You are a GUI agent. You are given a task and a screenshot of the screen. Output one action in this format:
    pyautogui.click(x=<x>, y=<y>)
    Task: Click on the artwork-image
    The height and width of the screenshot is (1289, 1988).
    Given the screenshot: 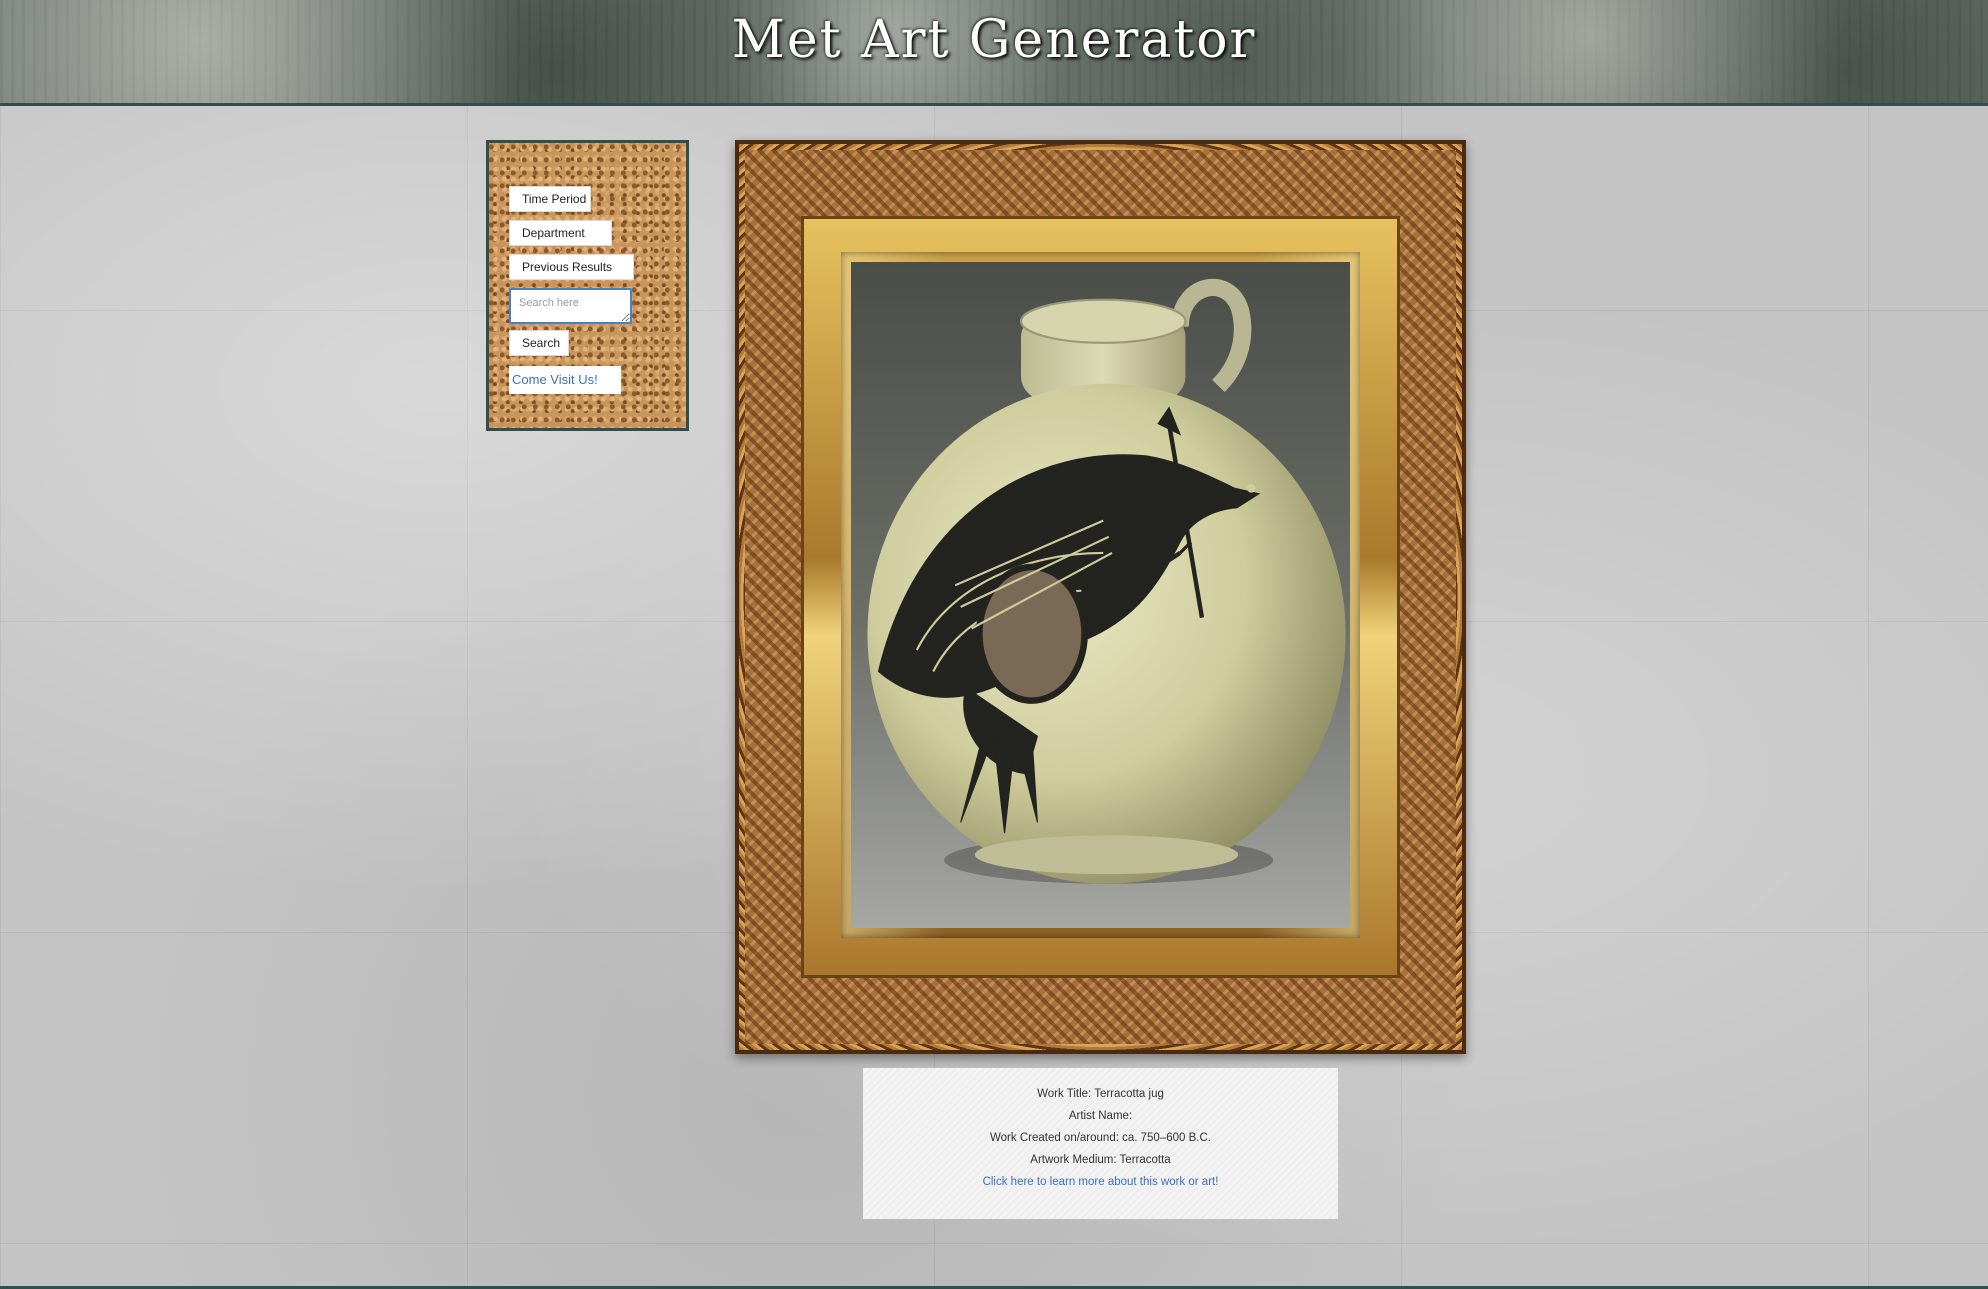 What is the action you would take?
    pyautogui.click(x=1100, y=595)
    